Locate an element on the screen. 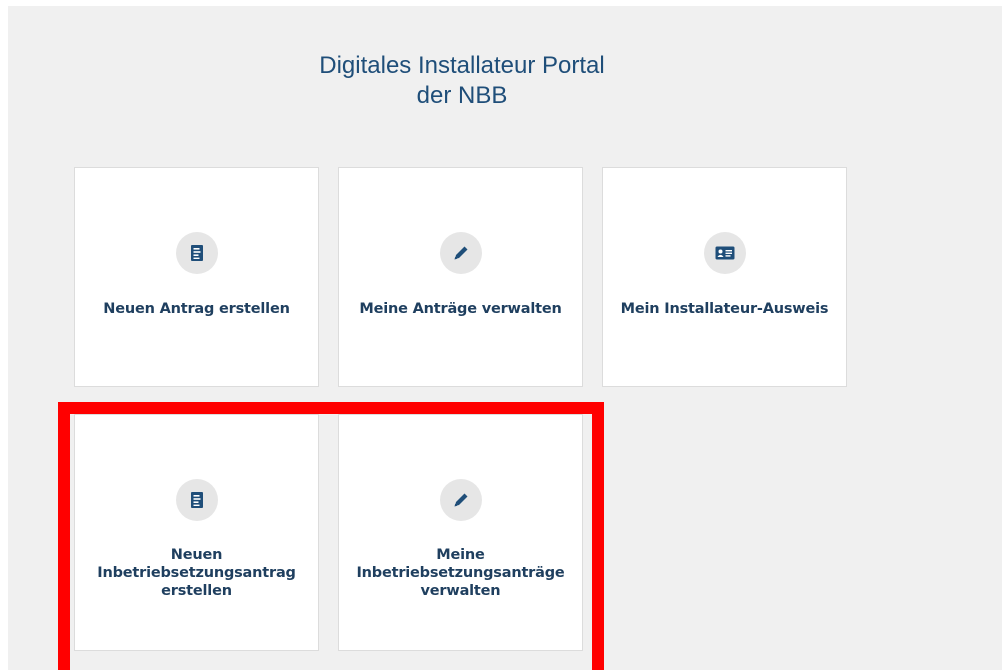  tile-label: Neuen Antrag erstellen is located at coordinates (196, 309).